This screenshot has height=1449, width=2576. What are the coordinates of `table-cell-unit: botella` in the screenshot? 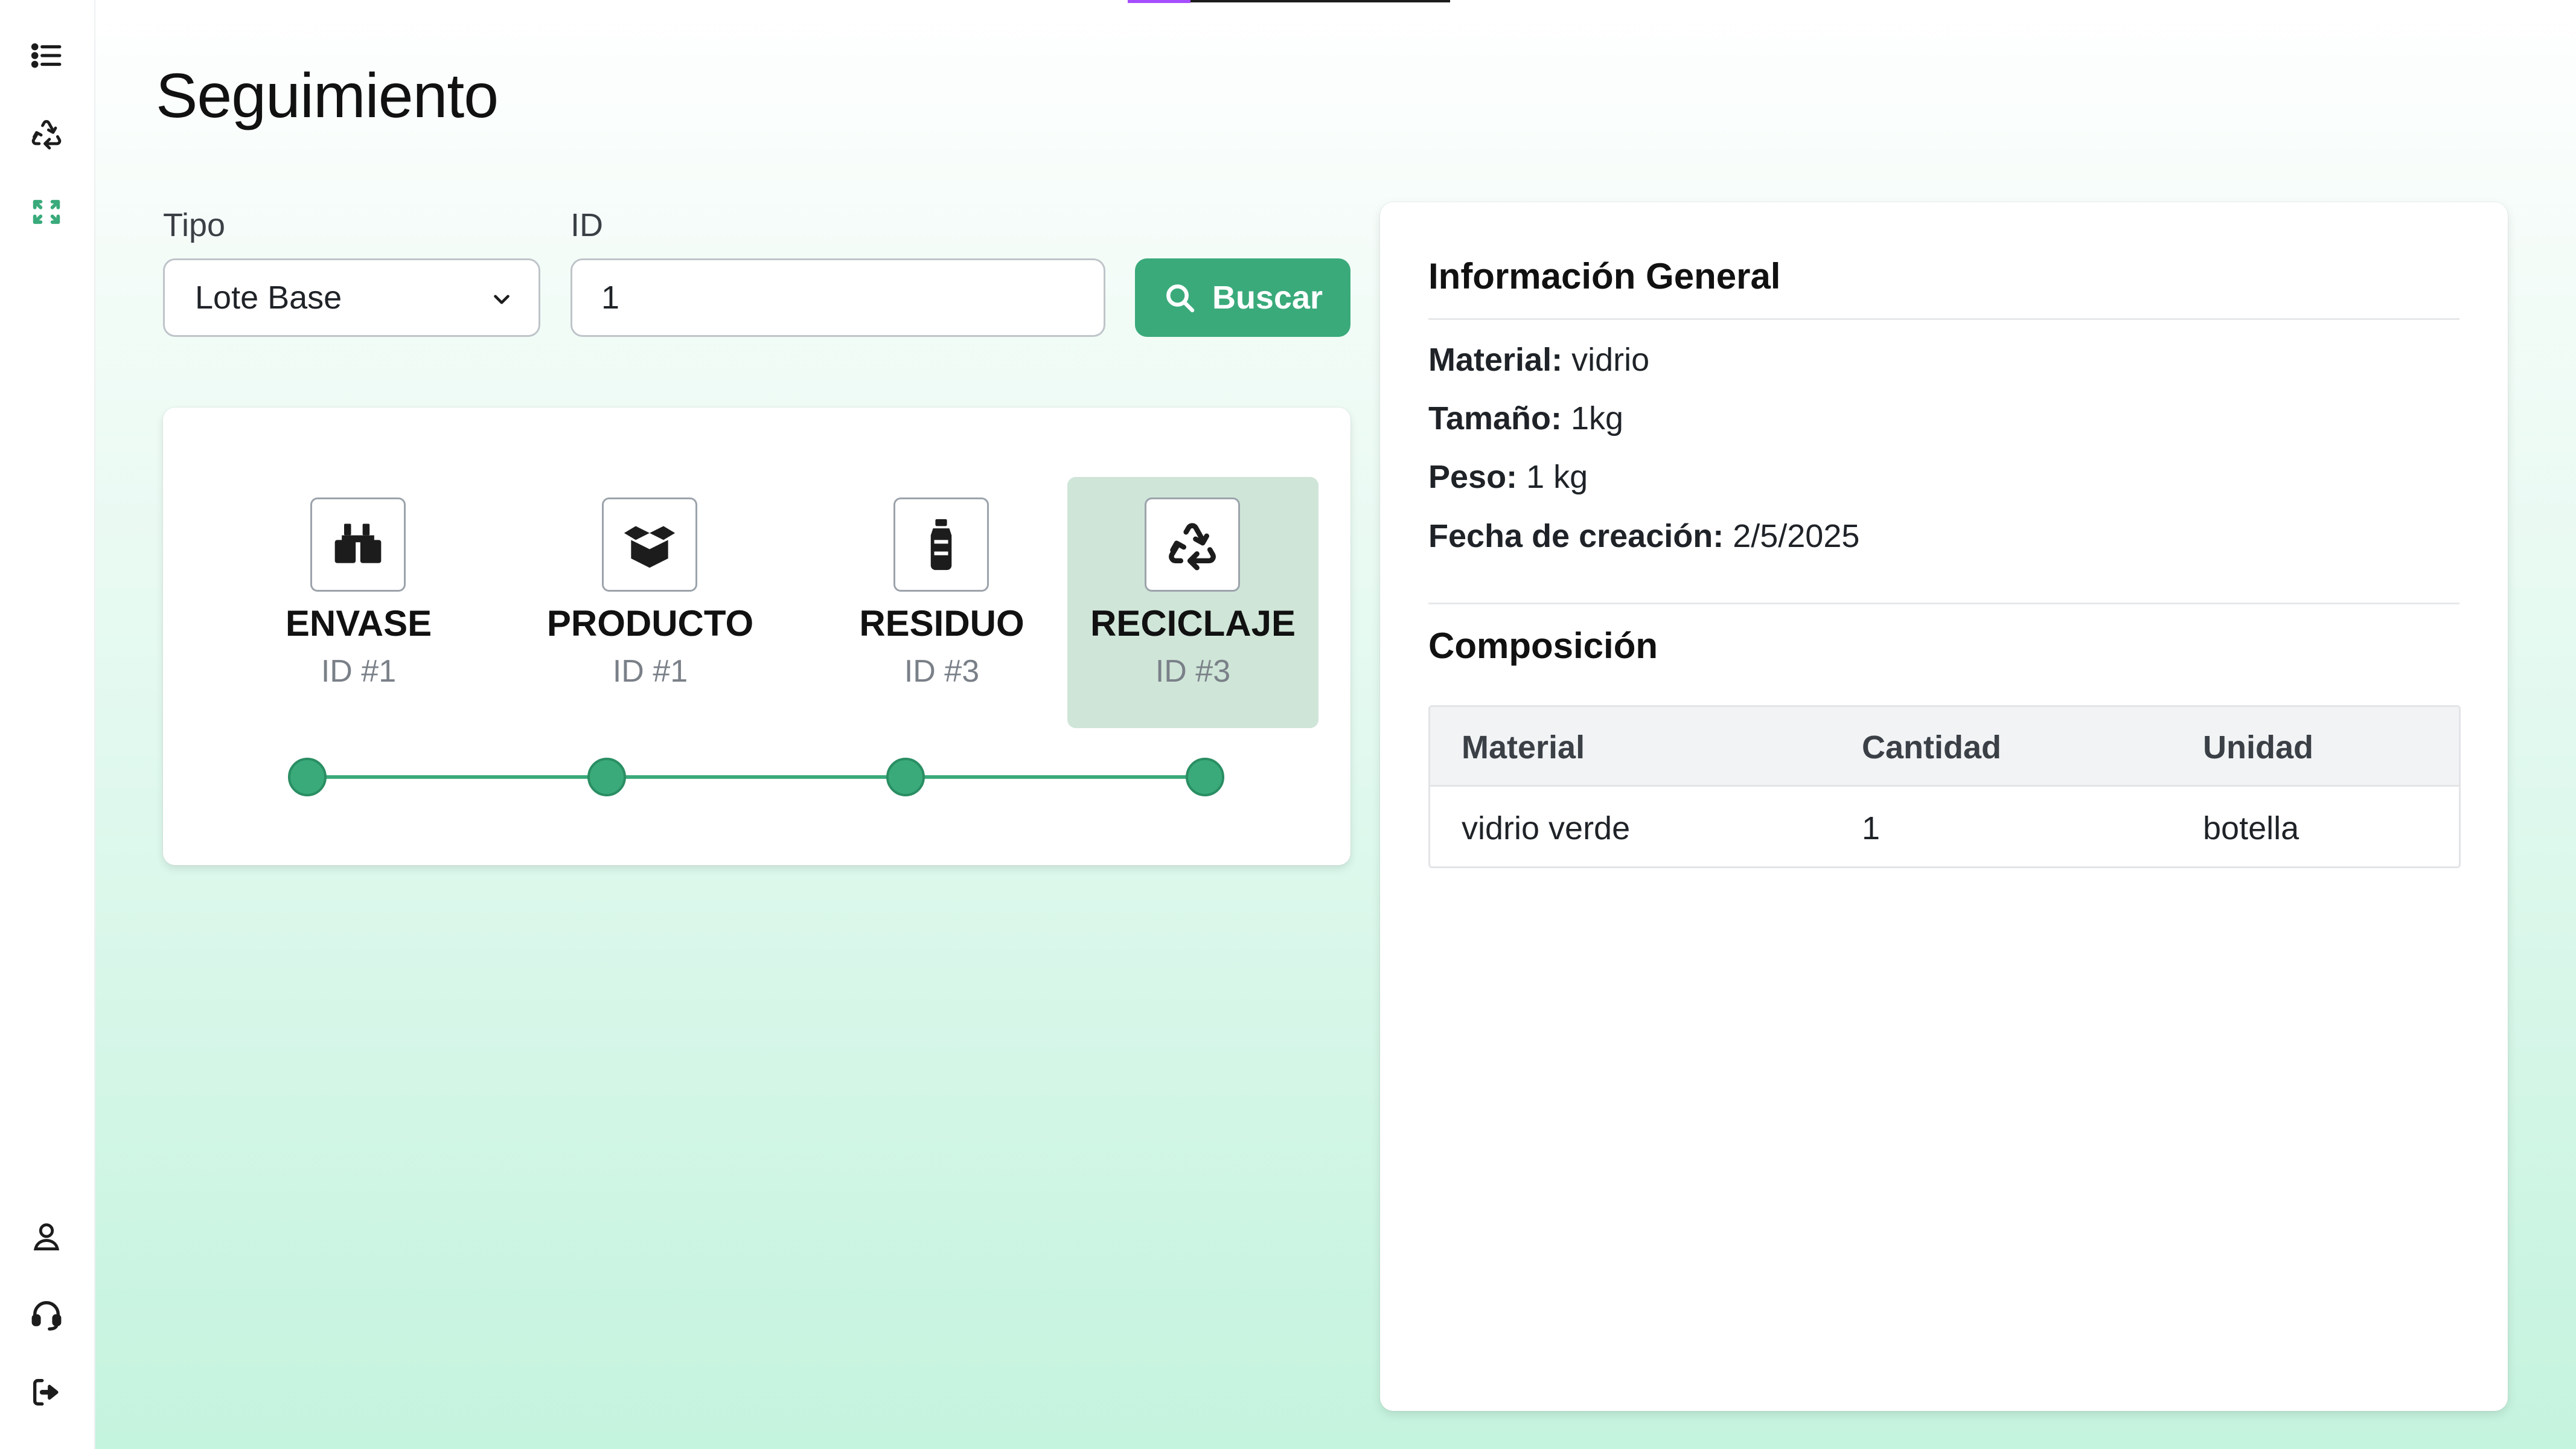 It's located at (2251, 828).